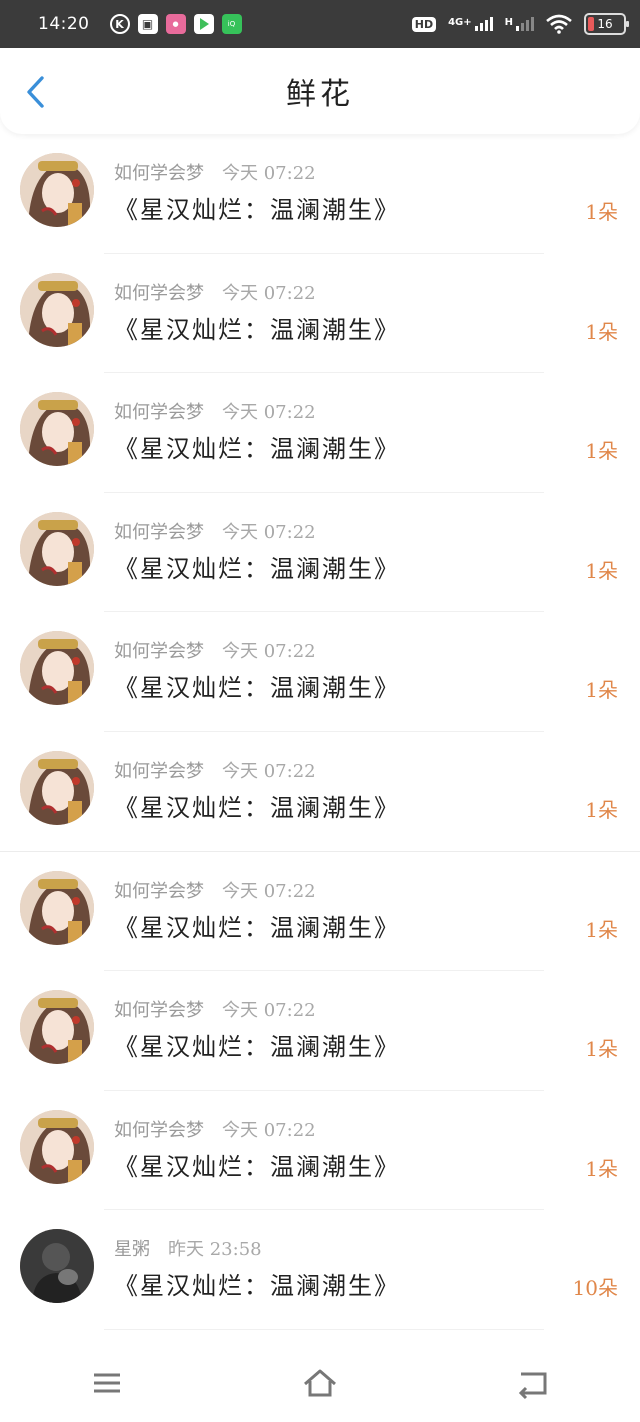  Describe the element at coordinates (320, 1270) in the screenshot. I see `list-item: 星粥 昨天 23:58 《星汉灿烂：温澜潮生》 10朵` at that location.